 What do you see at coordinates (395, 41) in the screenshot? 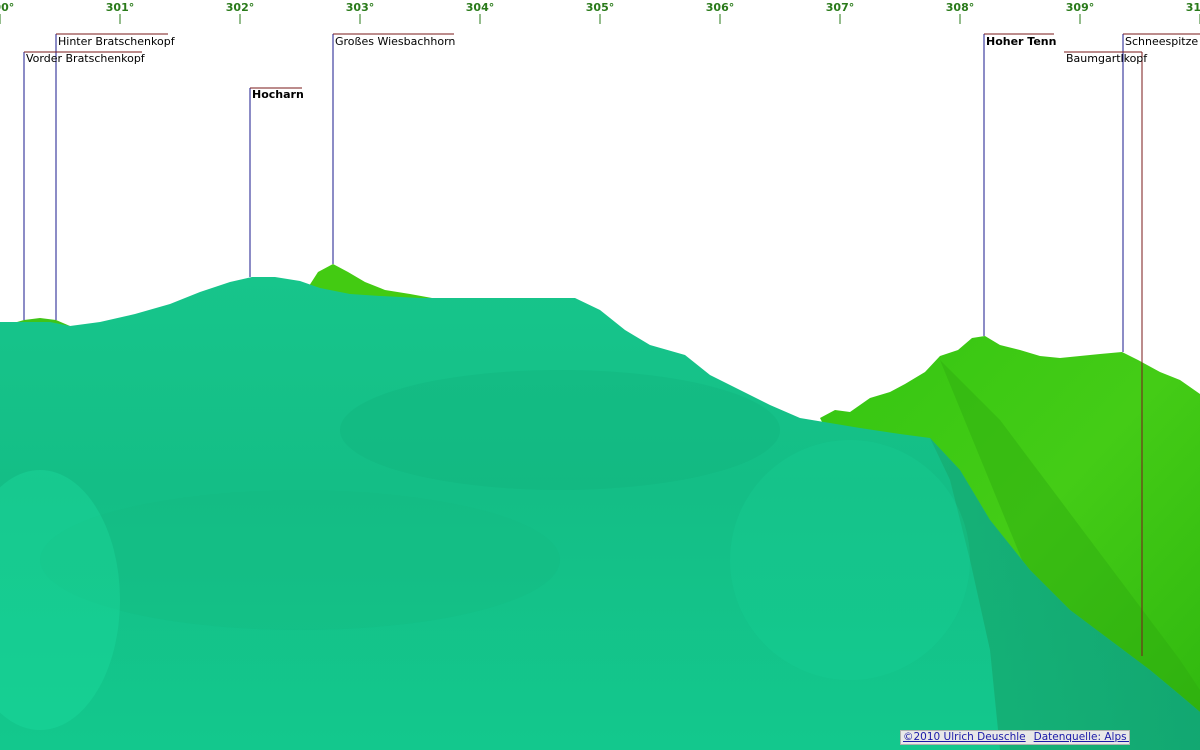
I see `peak-label-grosses-wiesbachhorn: Großes Wiesbachhorn` at bounding box center [395, 41].